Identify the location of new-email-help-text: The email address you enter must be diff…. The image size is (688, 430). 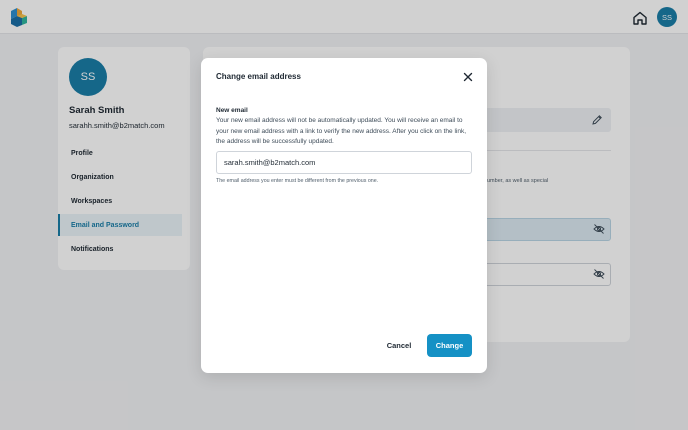
(297, 181).